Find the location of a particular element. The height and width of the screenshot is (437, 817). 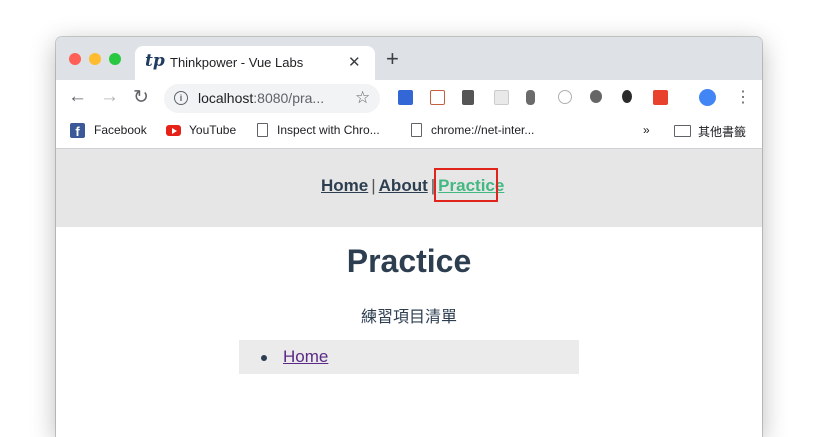

folder-icon is located at coordinates (682, 131).